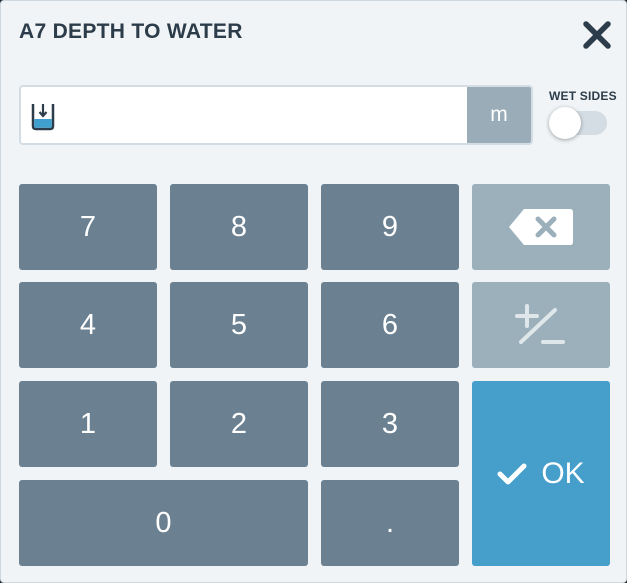 The image size is (627, 583). I want to click on backspace-icon, so click(541, 227).